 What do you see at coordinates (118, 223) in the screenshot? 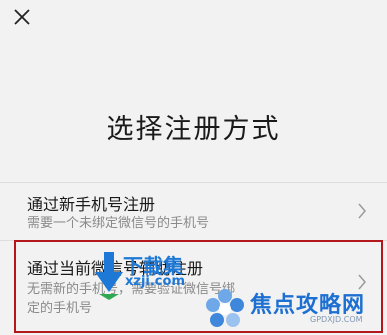
I see `option-description: 需要一个未绑定微信号的手机号` at bounding box center [118, 223].